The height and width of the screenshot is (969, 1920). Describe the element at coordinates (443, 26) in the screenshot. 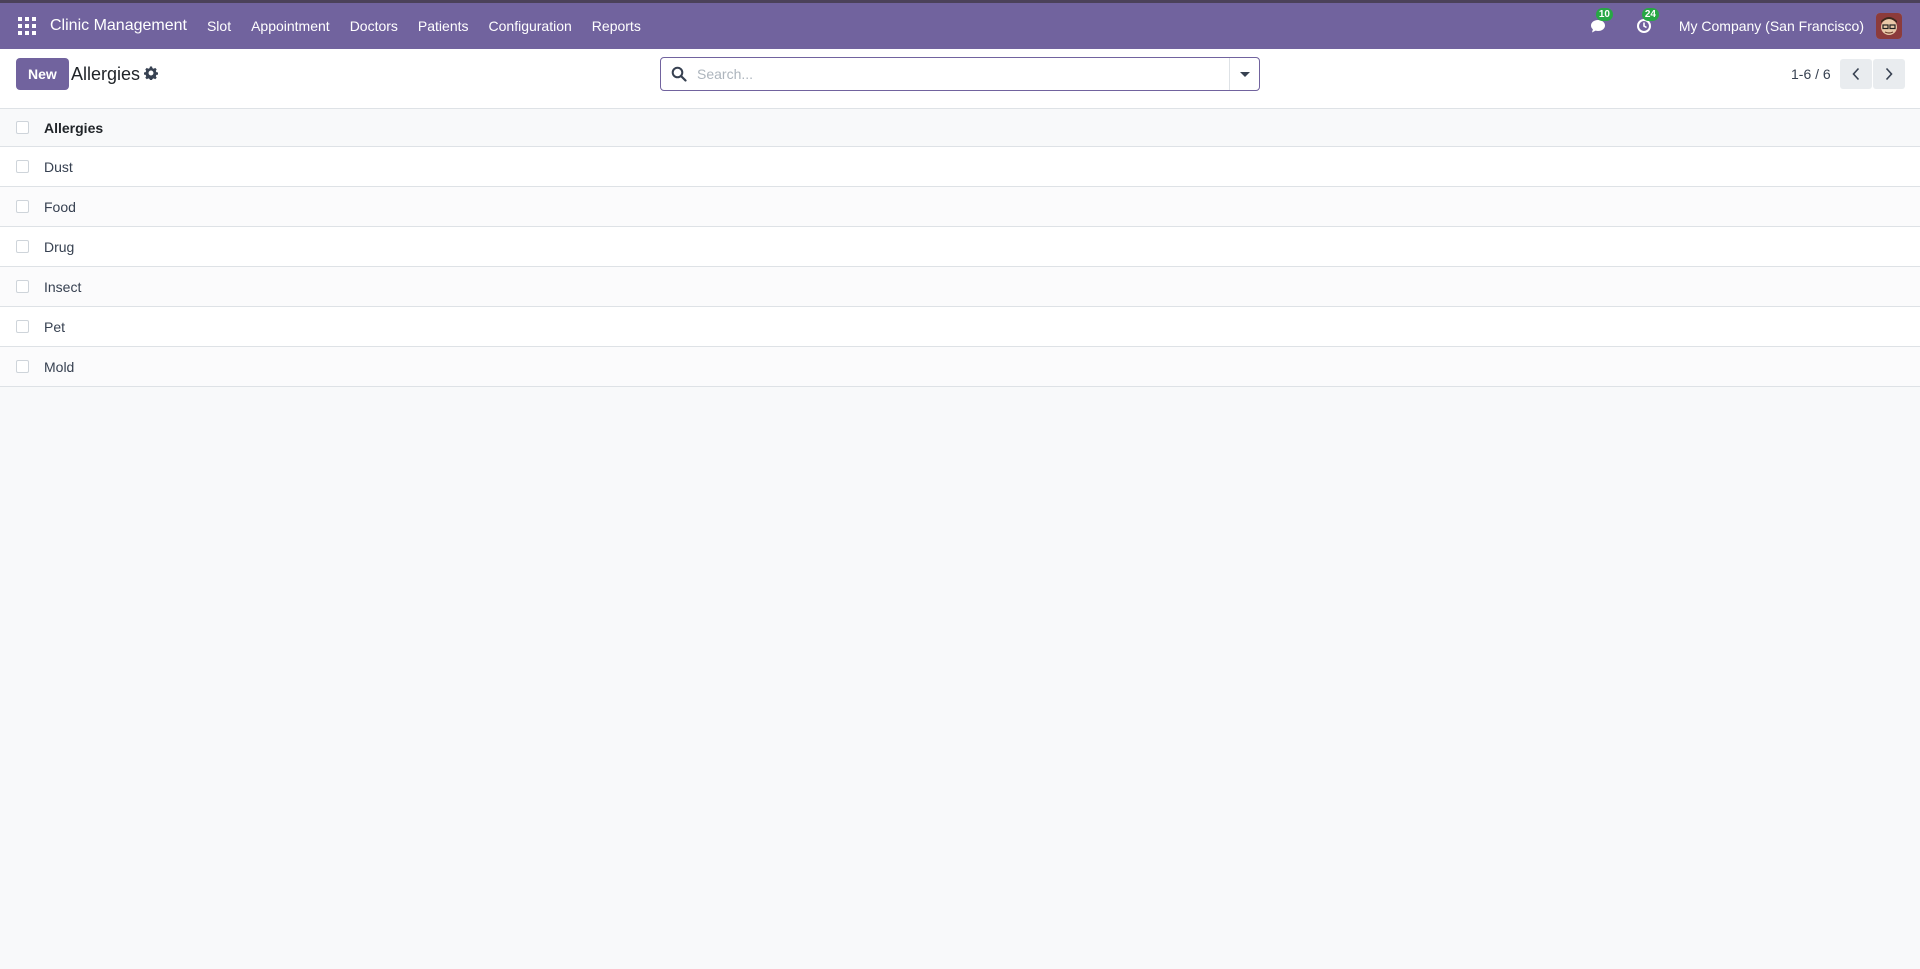

I see `menu-patients: Patients` at that location.